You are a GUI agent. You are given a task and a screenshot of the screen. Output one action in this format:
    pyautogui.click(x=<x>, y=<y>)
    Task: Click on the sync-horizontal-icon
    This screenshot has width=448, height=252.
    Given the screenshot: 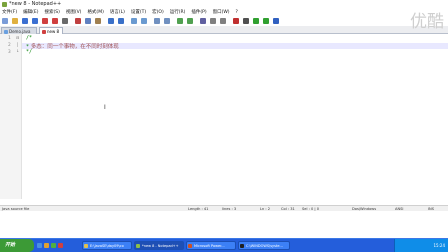 What is the action you would take?
    pyautogui.click(x=190, y=21)
    